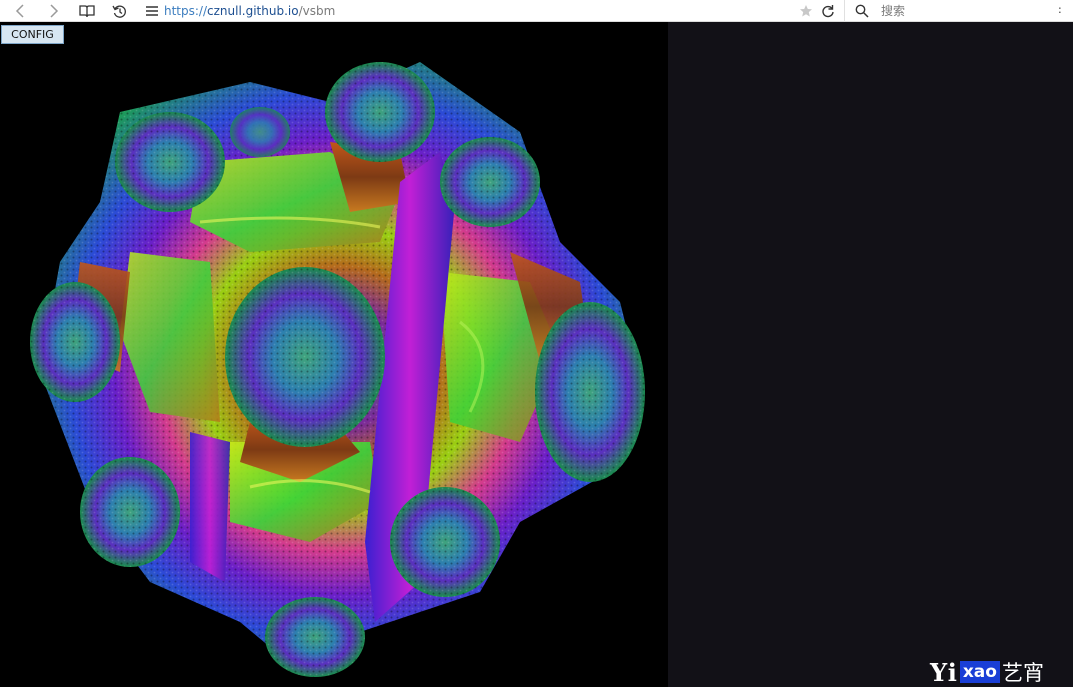  I want to click on browser-toolbar: https://cznull.github.io/vsbm 搜索 :, so click(536, 11).